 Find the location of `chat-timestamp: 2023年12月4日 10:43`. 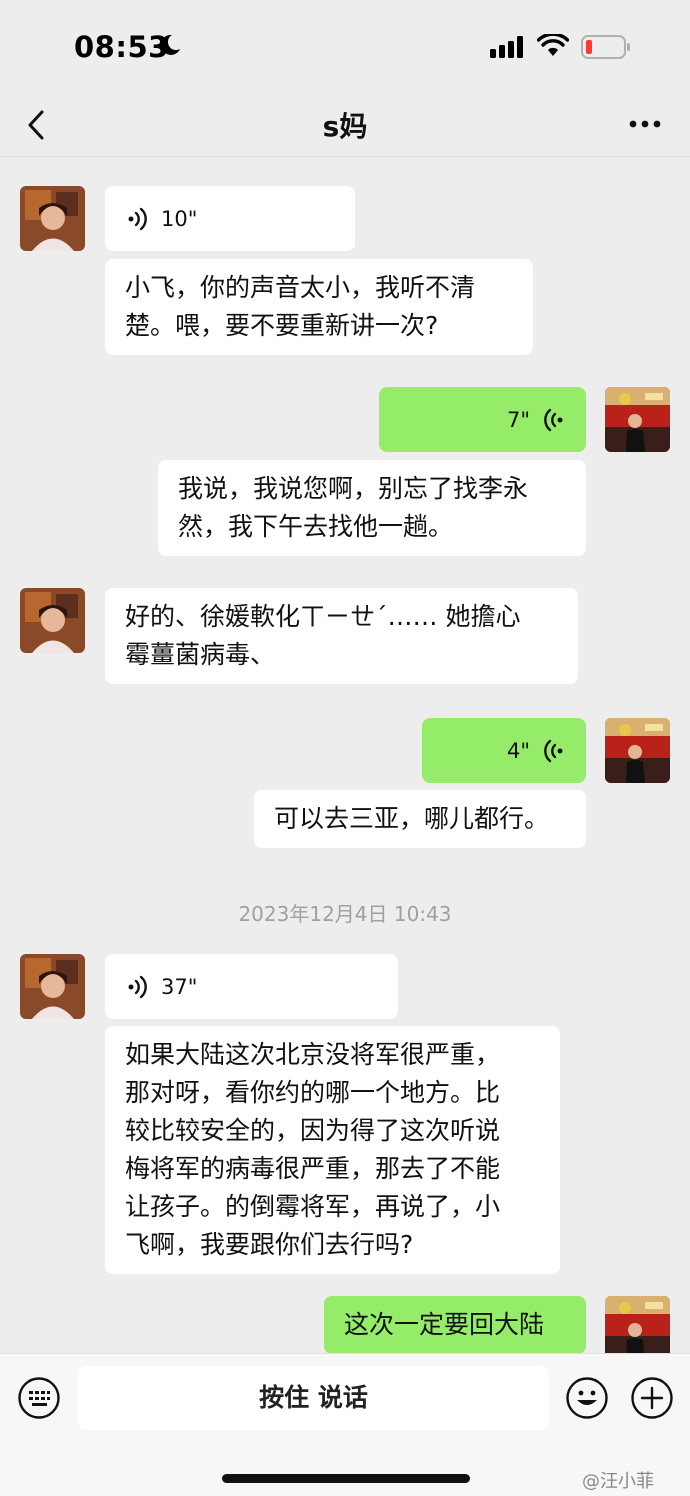

chat-timestamp: 2023年12月4日 10:43 is located at coordinates (345, 914).